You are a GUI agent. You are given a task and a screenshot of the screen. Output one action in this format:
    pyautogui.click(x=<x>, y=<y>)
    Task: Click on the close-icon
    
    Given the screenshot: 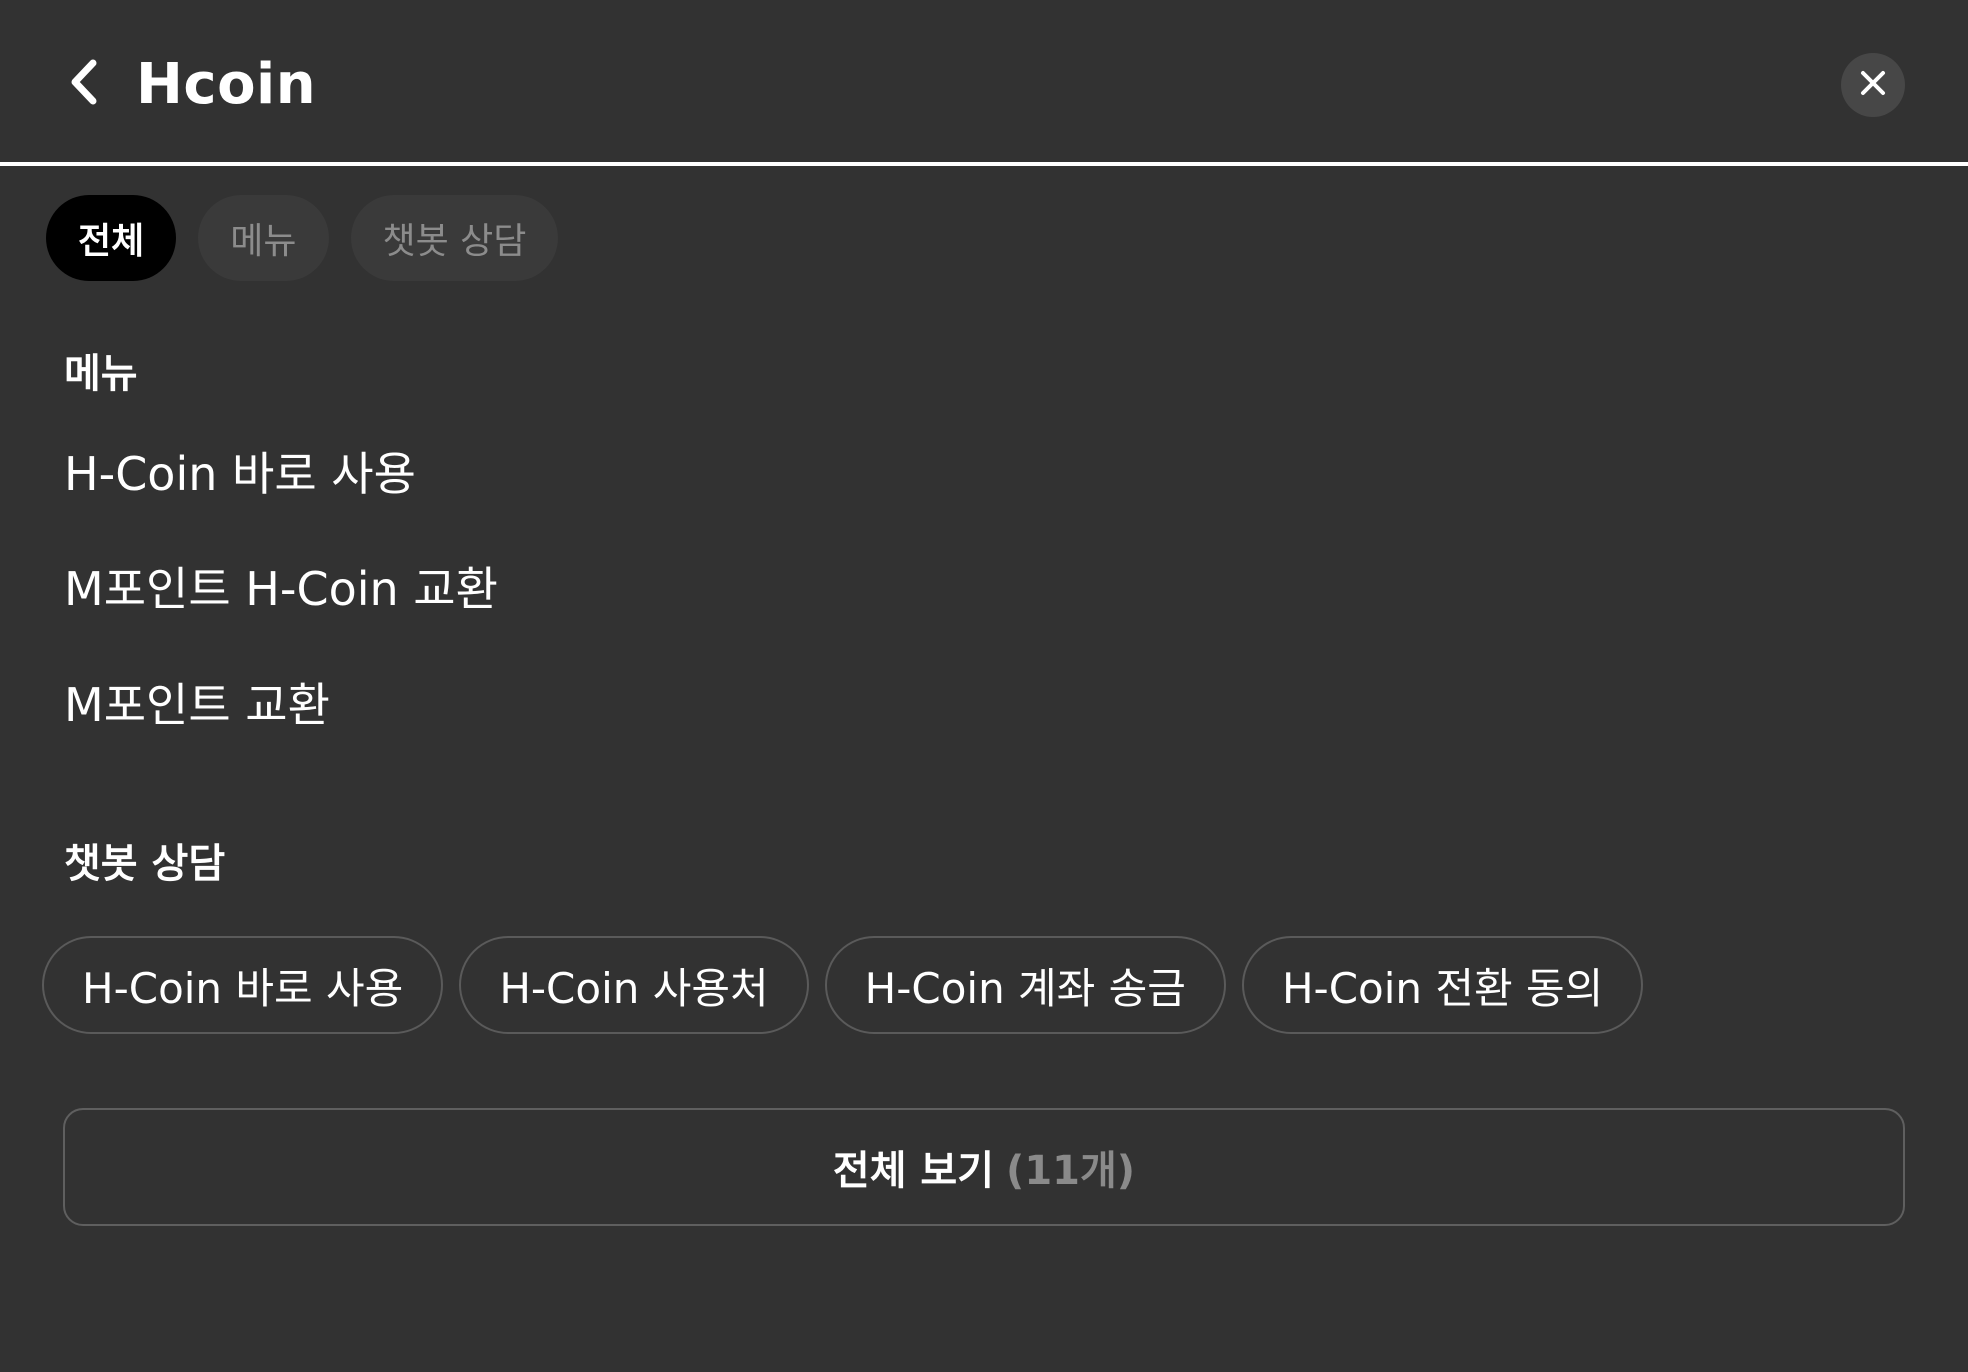 What is the action you would take?
    pyautogui.click(x=1873, y=85)
    